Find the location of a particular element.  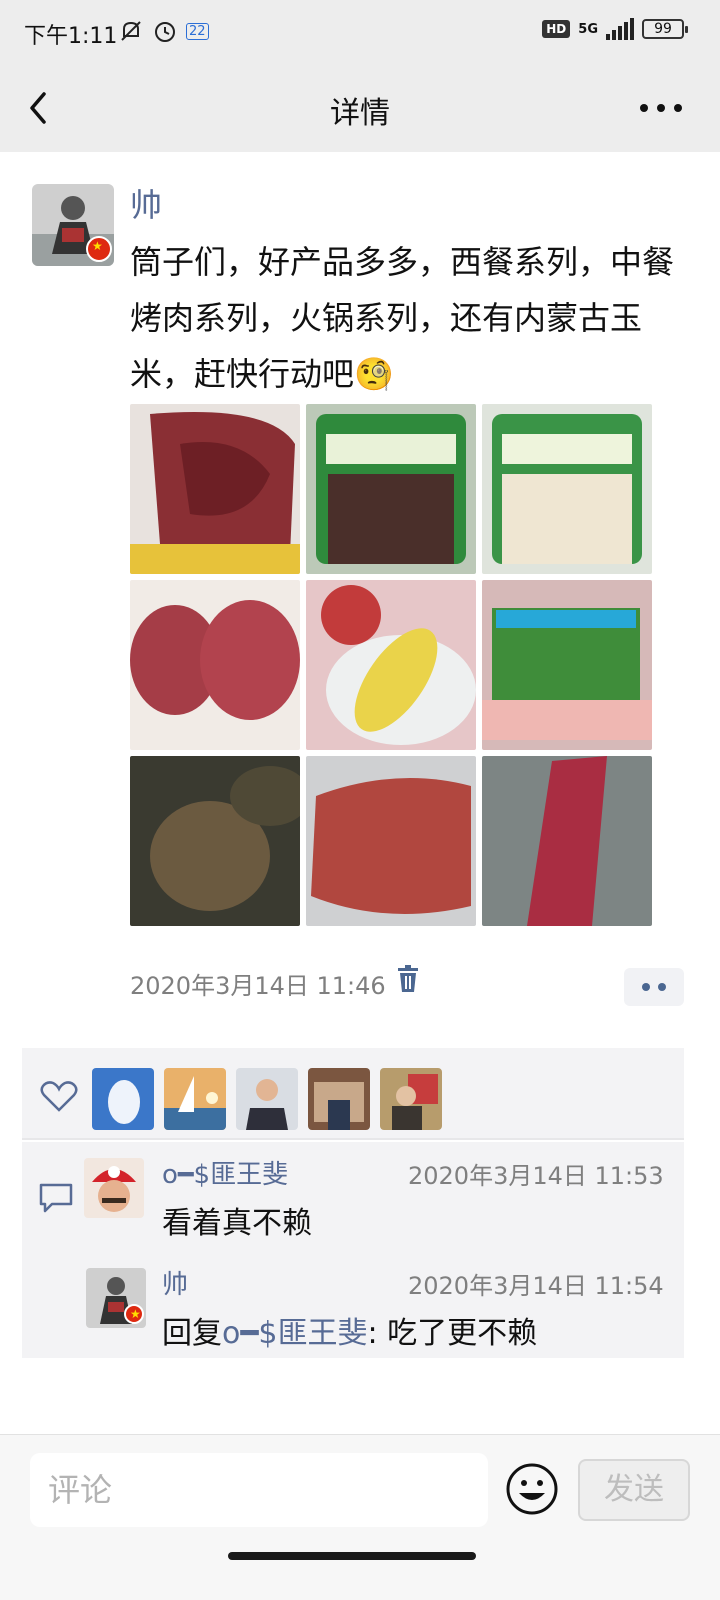

date-badge: 22 is located at coordinates (197, 31).